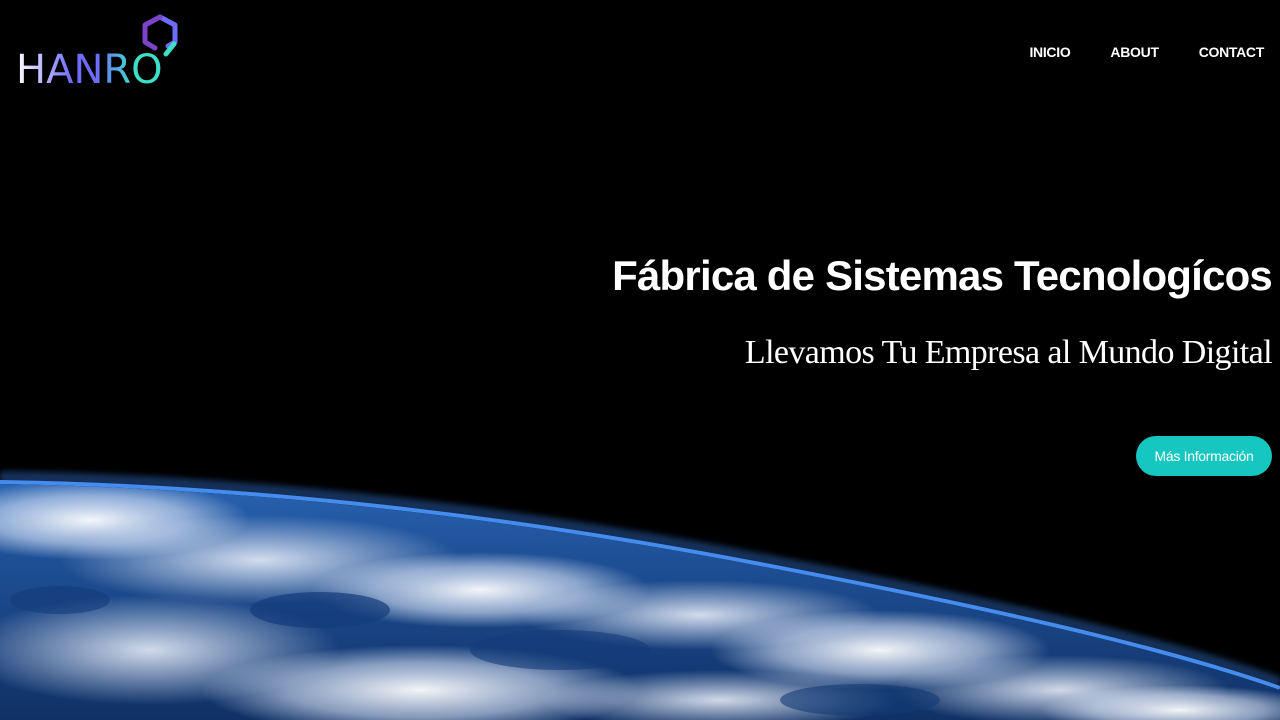 This screenshot has height=720, width=1280. I want to click on main-nav: INICIO ABOUT CONTACT, so click(1146, 52).